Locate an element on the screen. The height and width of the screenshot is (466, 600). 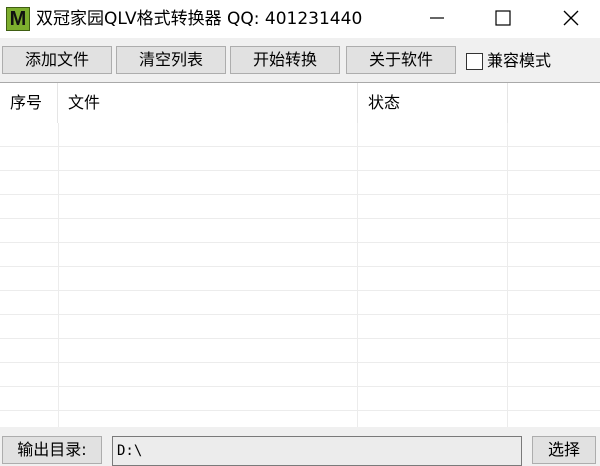
minimize-icon is located at coordinates (437, 18).